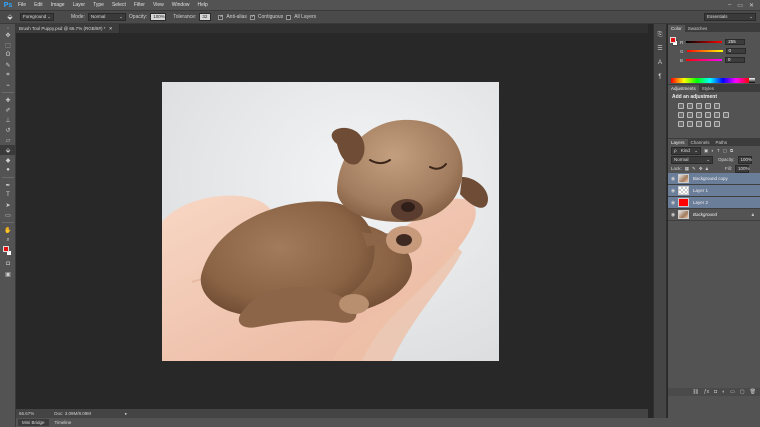  I want to click on new-group-icon: ▭, so click(732, 392).